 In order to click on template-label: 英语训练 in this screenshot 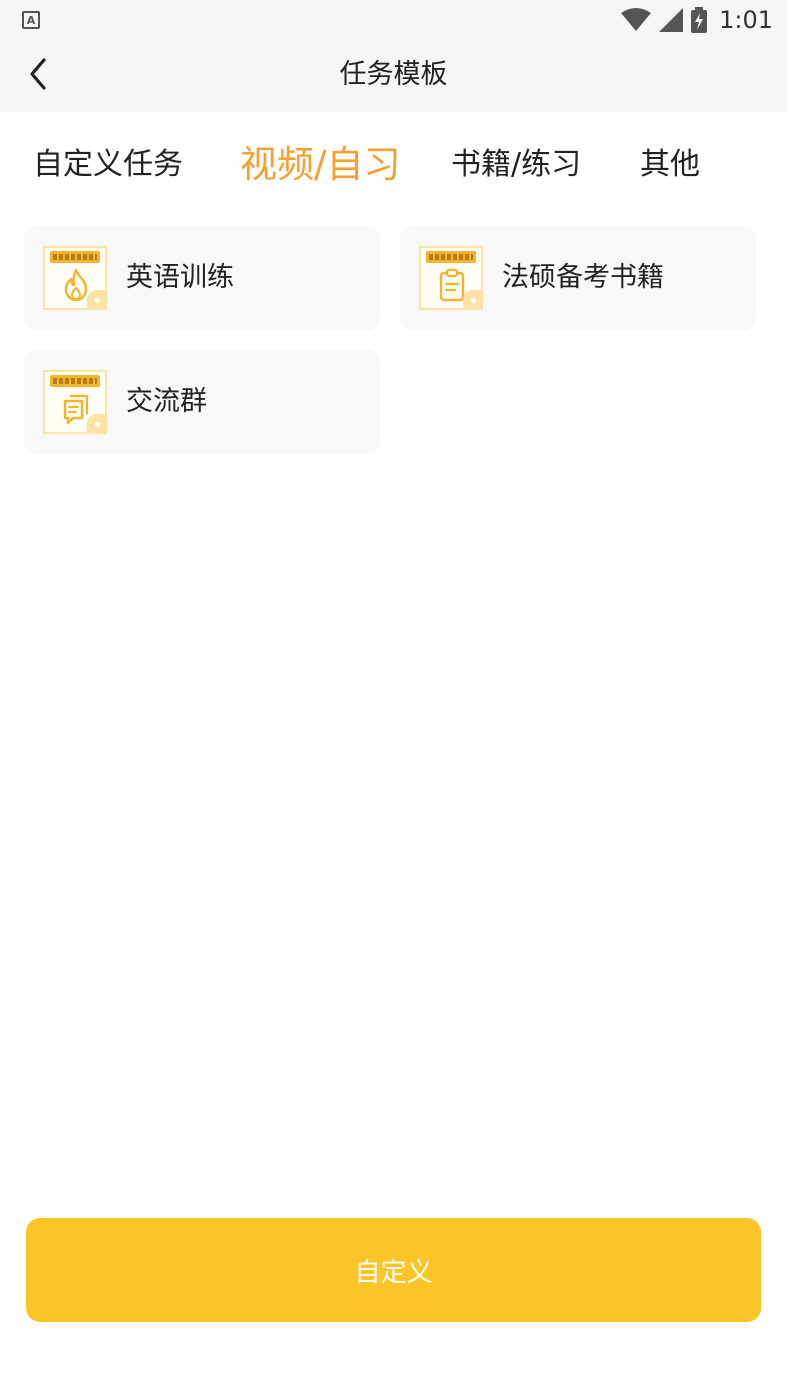, I will do `click(180, 277)`.